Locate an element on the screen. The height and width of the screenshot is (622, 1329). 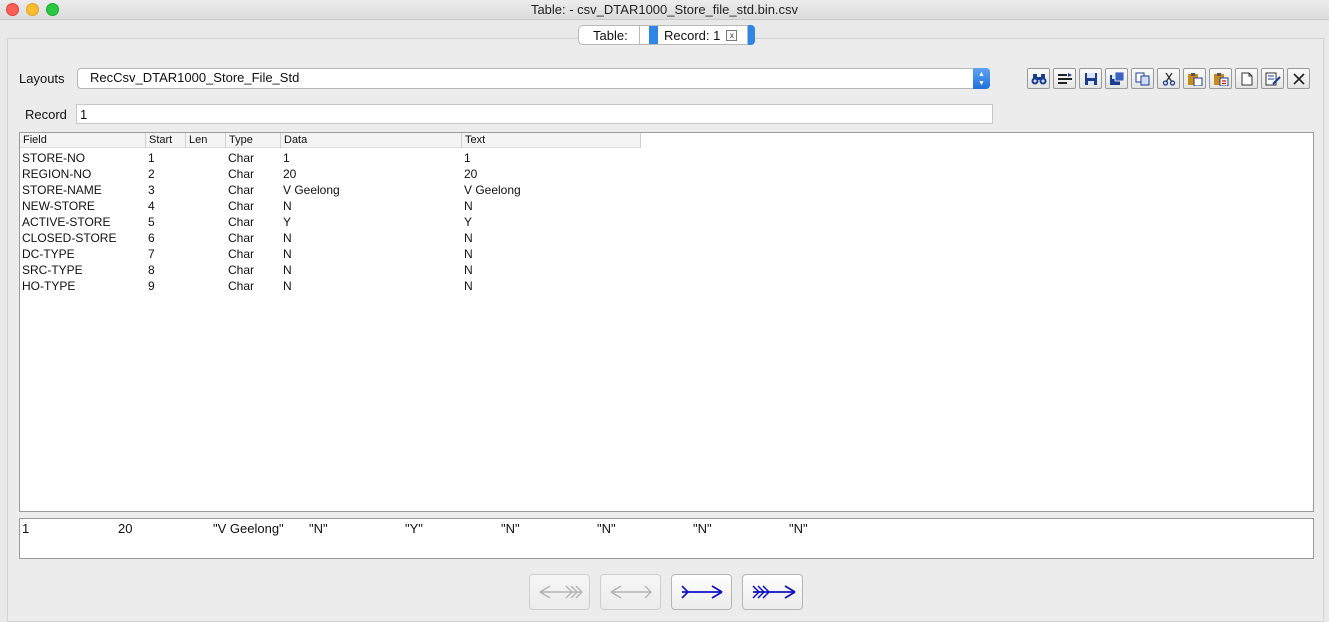
table-header: Field Start Len Type Data Text is located at coordinates (330, 140).